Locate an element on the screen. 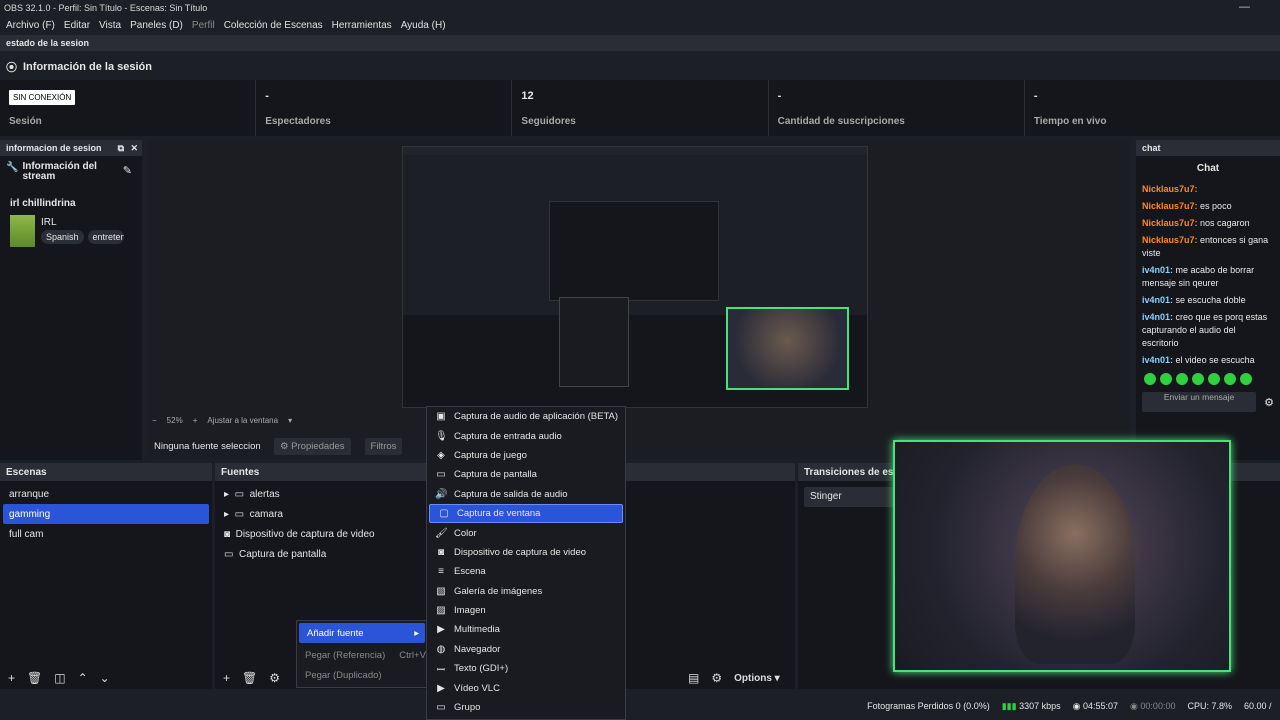  grid-icon: ▤ is located at coordinates (693, 678).